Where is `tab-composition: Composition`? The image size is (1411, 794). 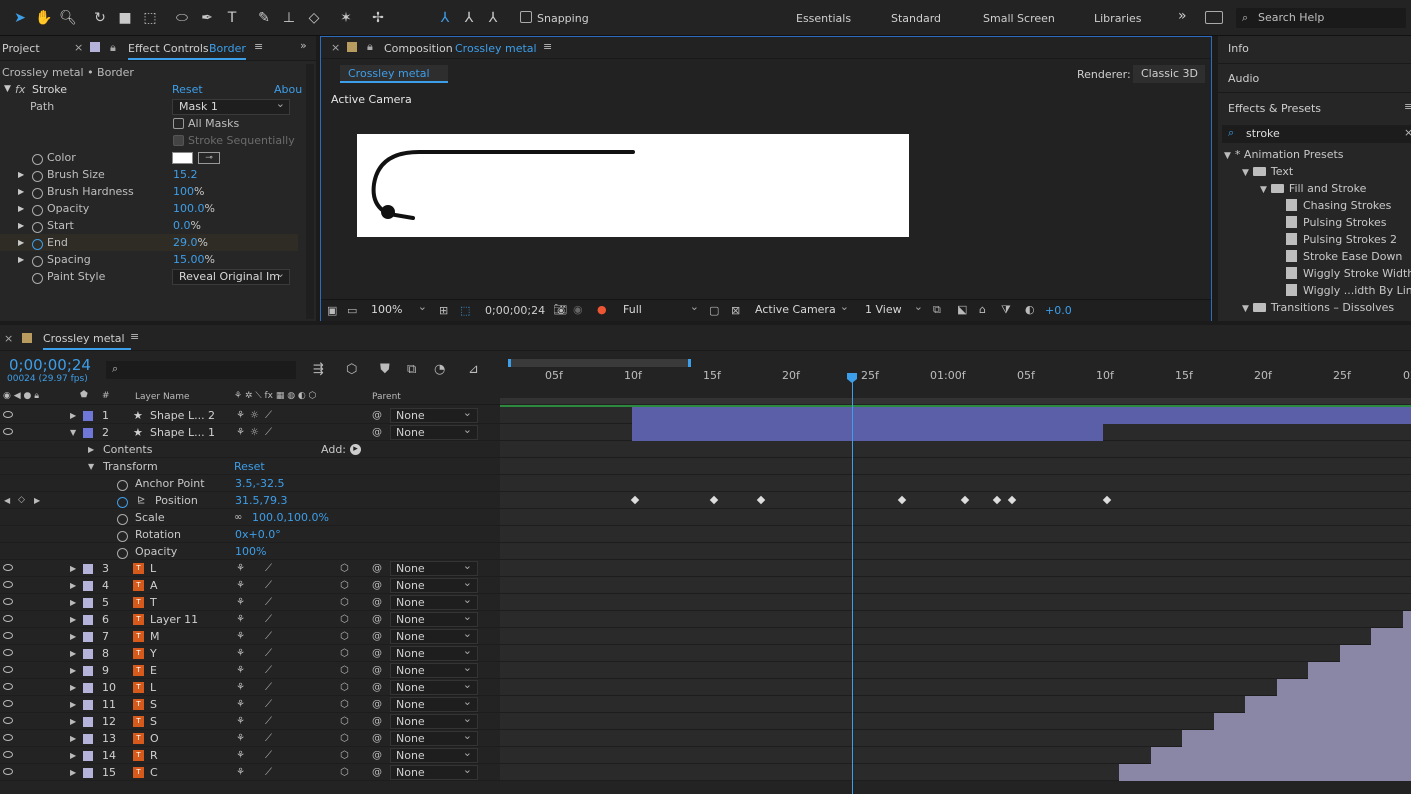
tab-composition: Composition is located at coordinates (418, 48).